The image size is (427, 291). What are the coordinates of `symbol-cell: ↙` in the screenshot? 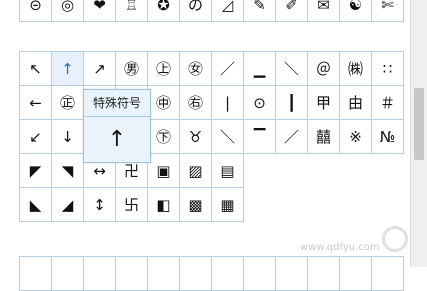 It's located at (35, 136).